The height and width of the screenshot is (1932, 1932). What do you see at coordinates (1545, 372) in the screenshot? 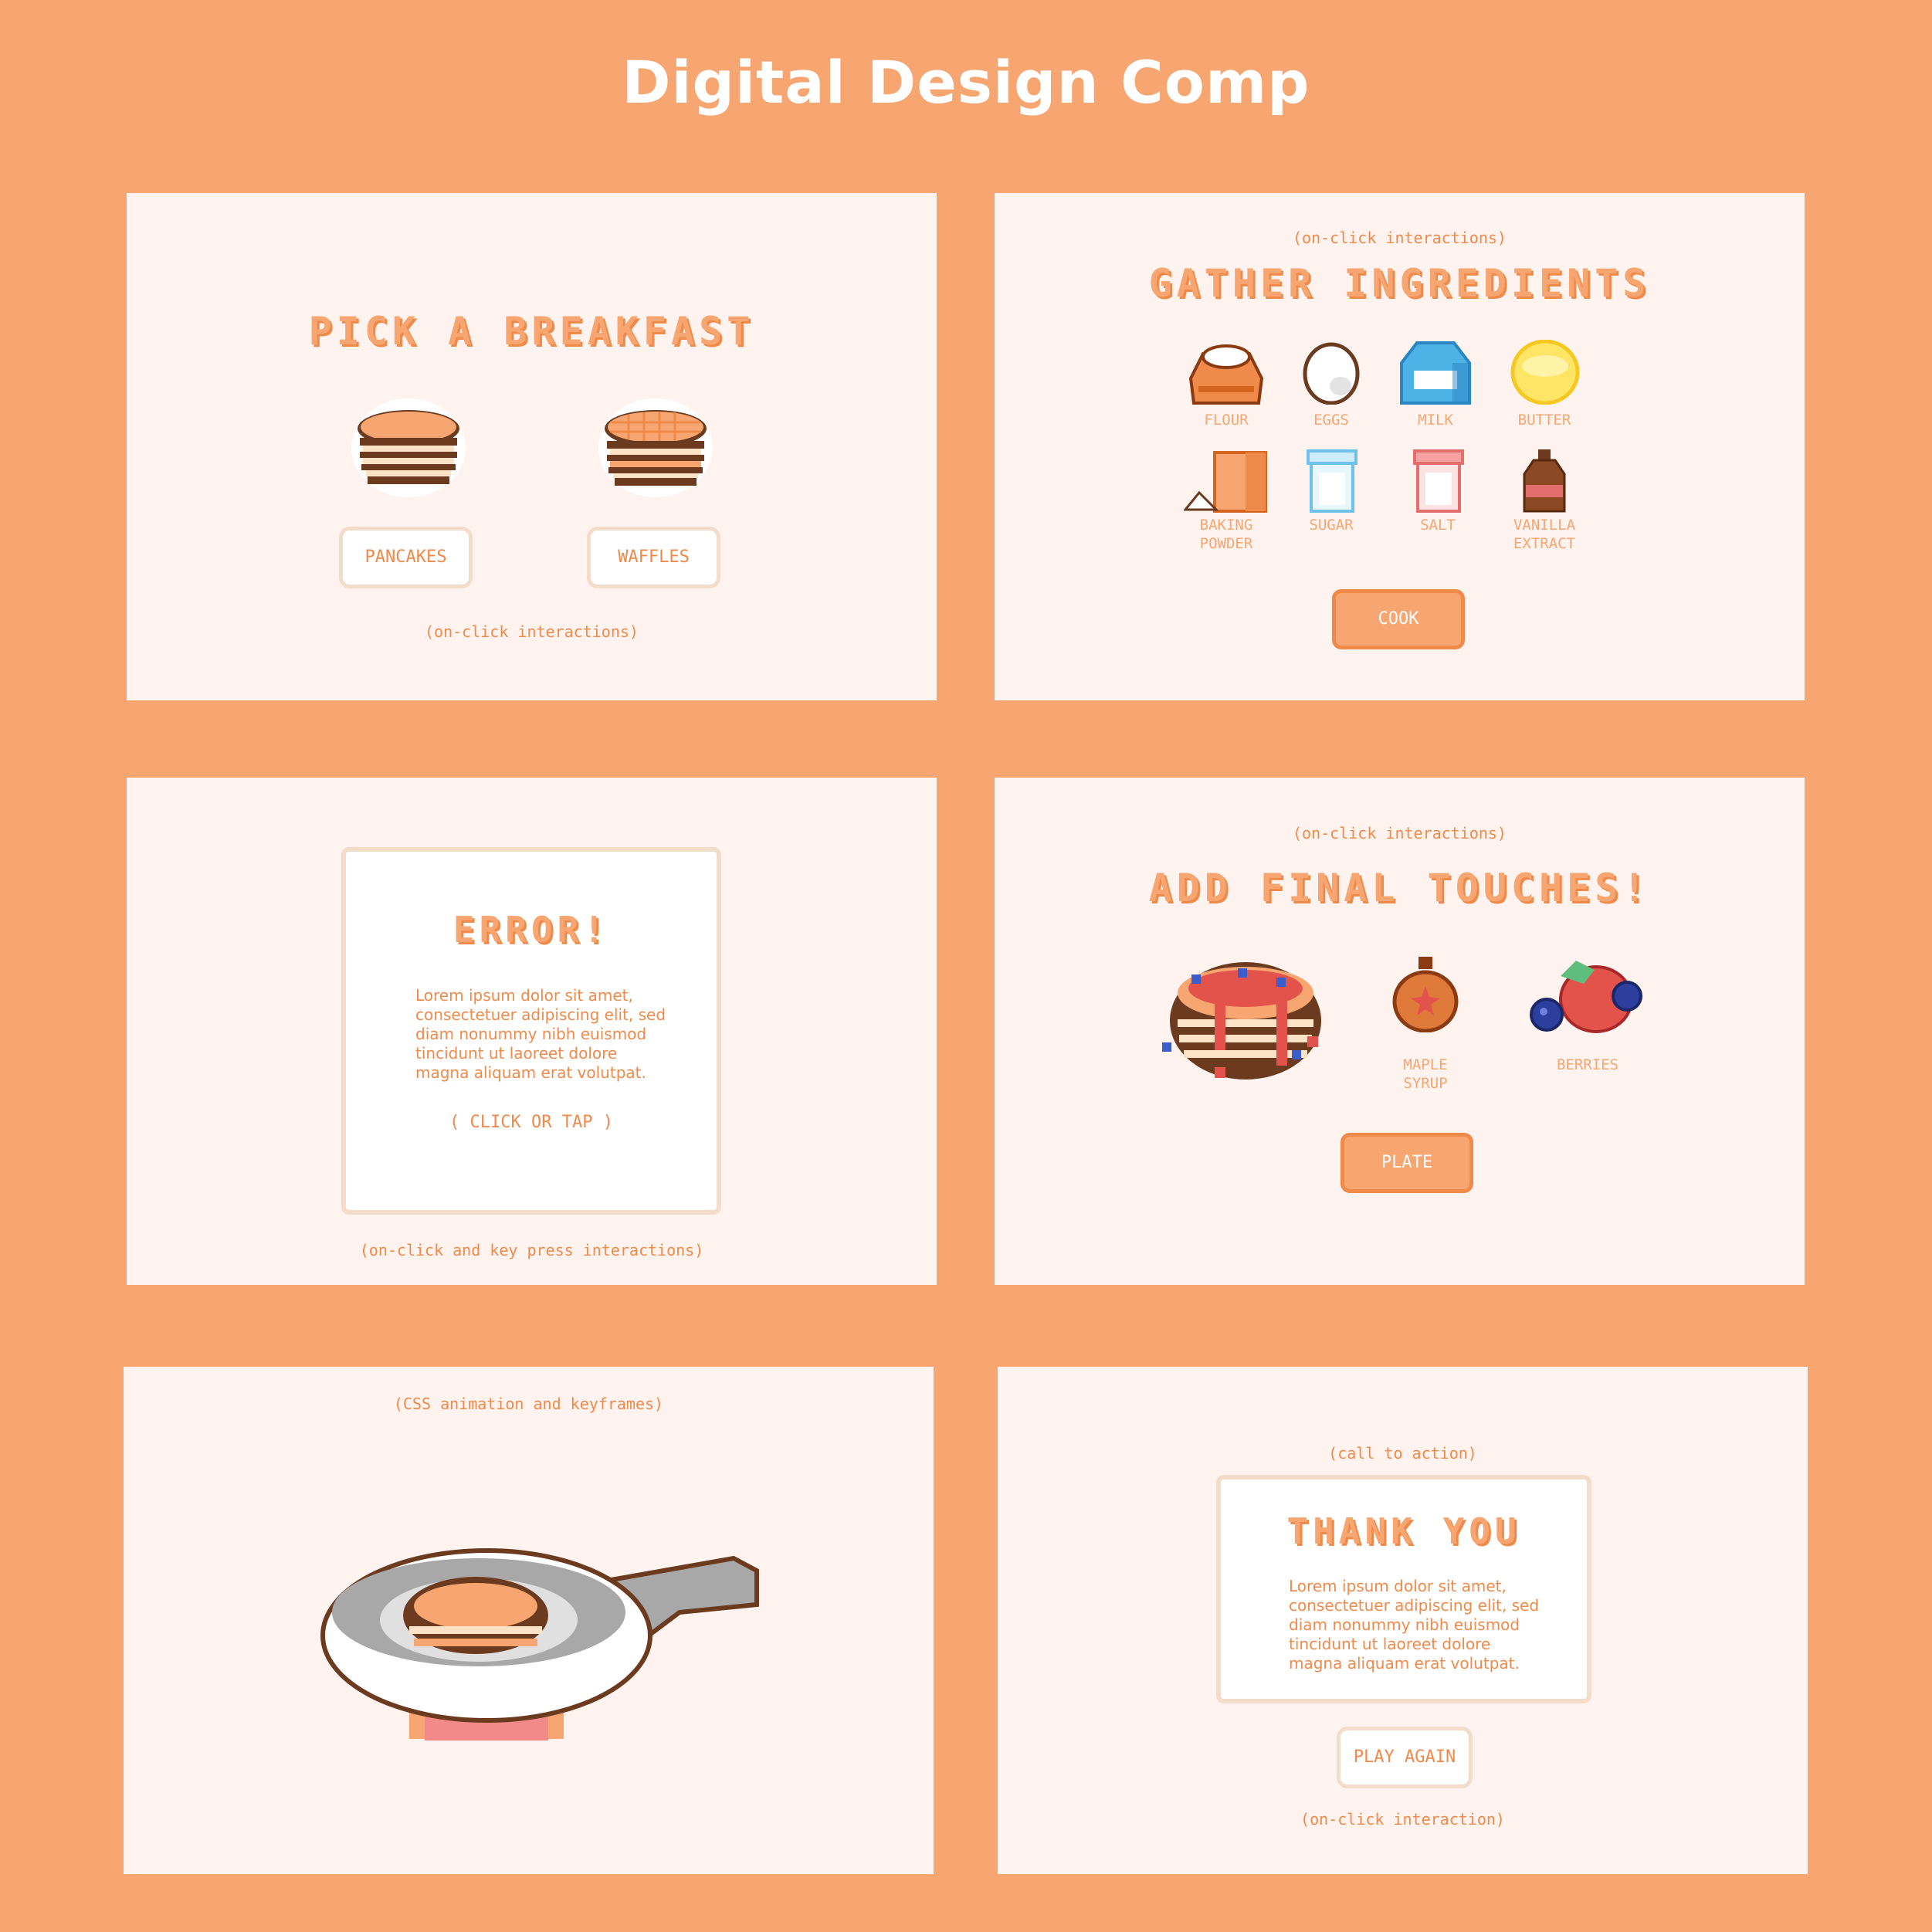
I see `butter-icon` at bounding box center [1545, 372].